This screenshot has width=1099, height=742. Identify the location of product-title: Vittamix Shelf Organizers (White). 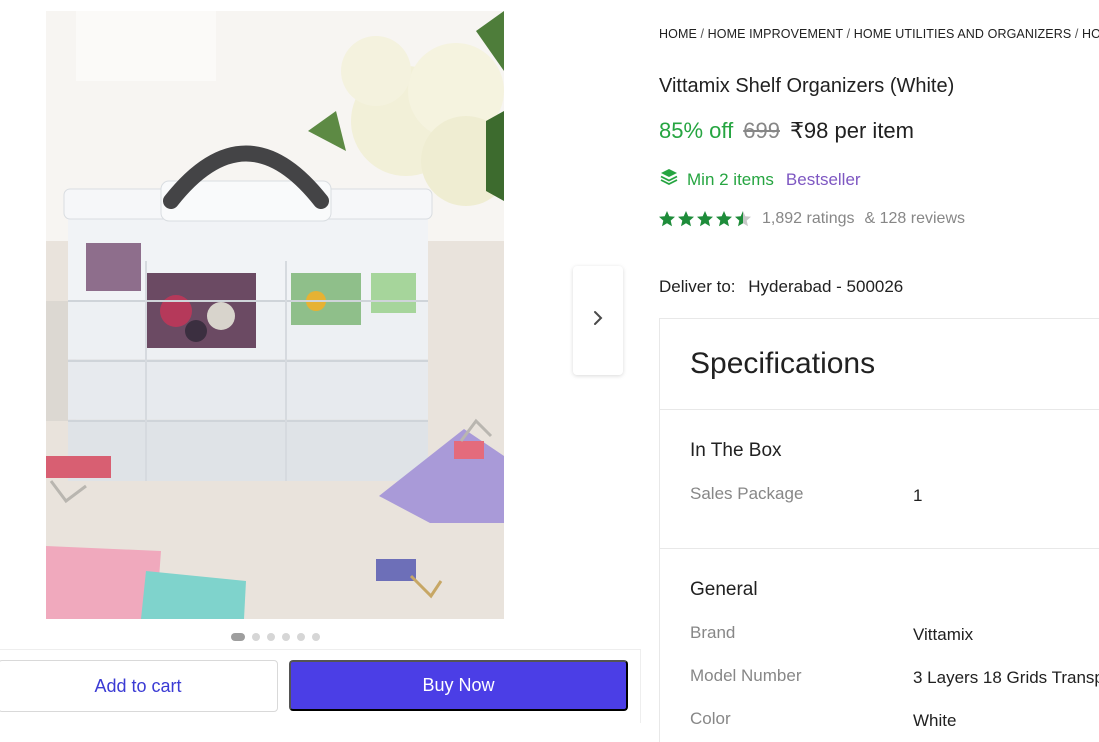
(807, 86).